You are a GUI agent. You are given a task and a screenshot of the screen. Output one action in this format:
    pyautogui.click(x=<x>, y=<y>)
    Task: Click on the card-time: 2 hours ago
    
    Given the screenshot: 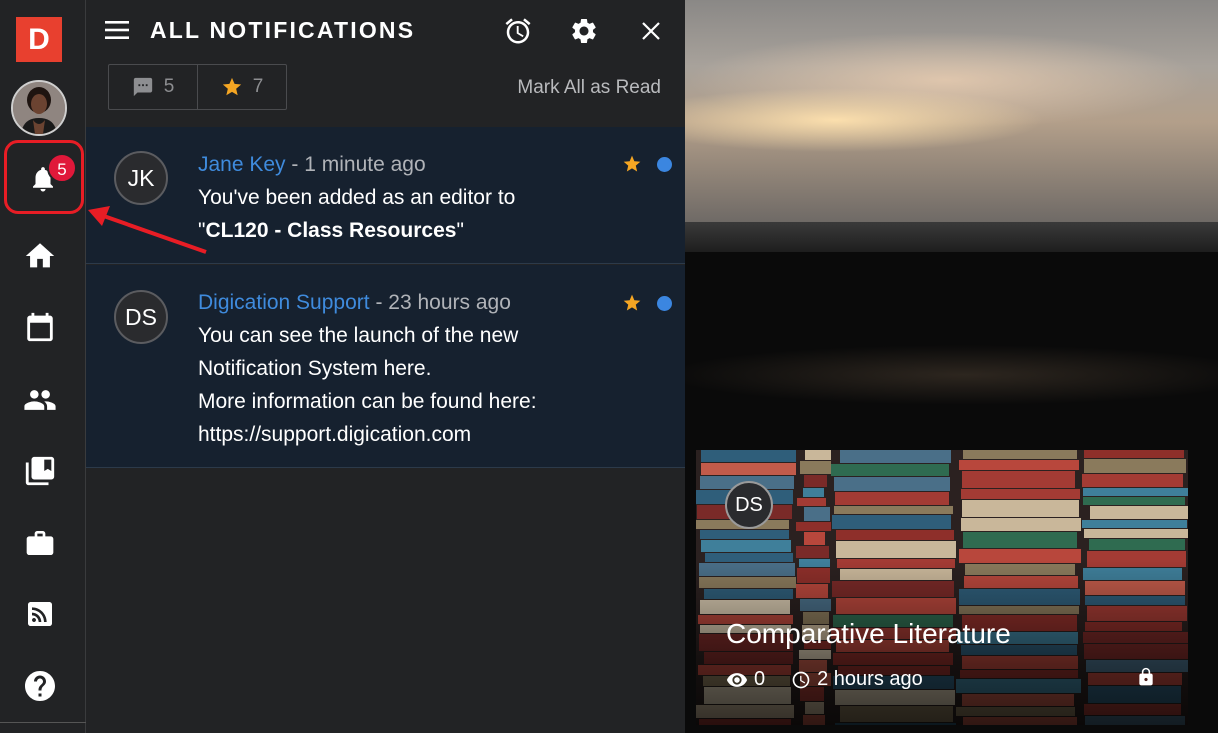 What is the action you would take?
    pyautogui.click(x=870, y=679)
    